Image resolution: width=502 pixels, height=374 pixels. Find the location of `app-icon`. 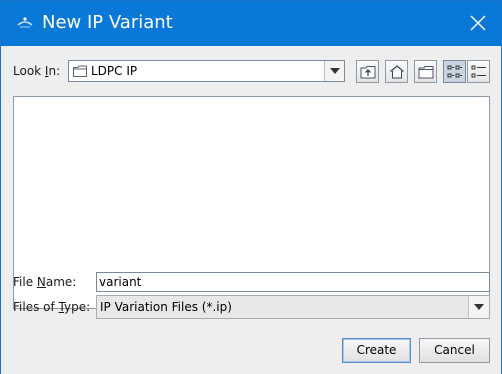

app-icon is located at coordinates (25, 22).